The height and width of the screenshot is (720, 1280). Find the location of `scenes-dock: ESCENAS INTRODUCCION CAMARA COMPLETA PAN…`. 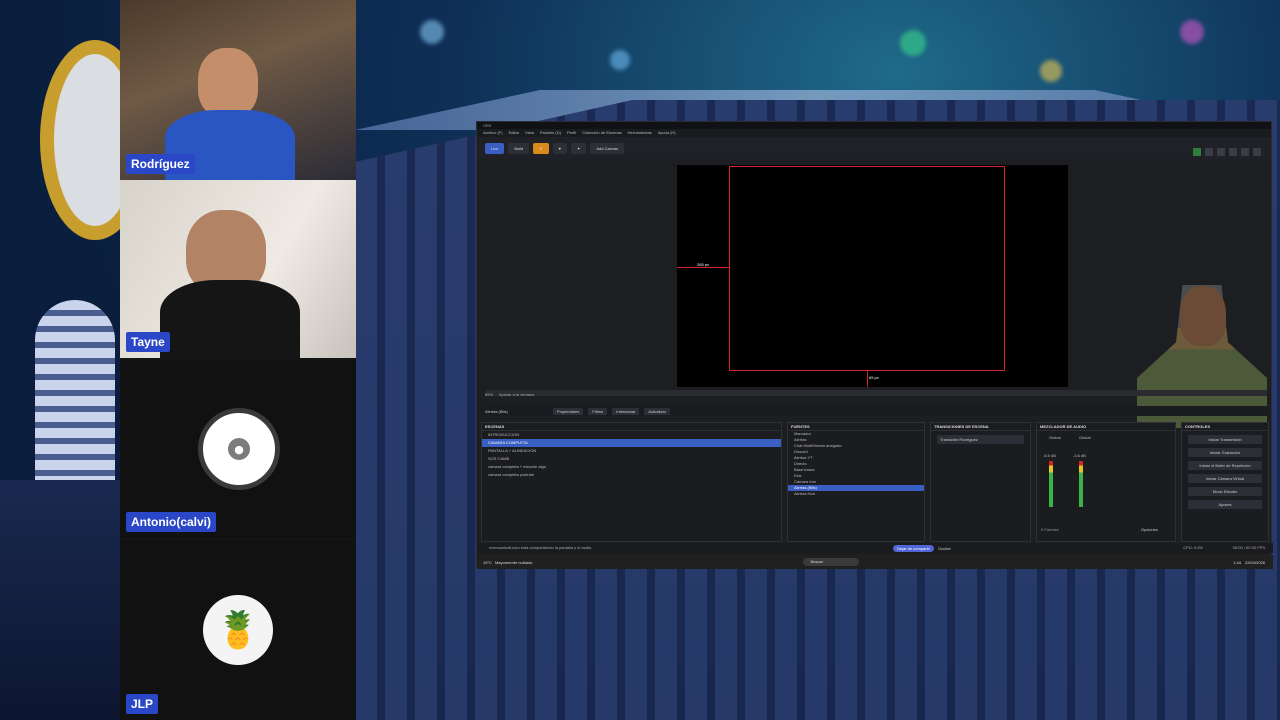

scenes-dock: ESCENAS INTRODUCCION CAMARA COMPLETA PAN… is located at coordinates (631, 482).